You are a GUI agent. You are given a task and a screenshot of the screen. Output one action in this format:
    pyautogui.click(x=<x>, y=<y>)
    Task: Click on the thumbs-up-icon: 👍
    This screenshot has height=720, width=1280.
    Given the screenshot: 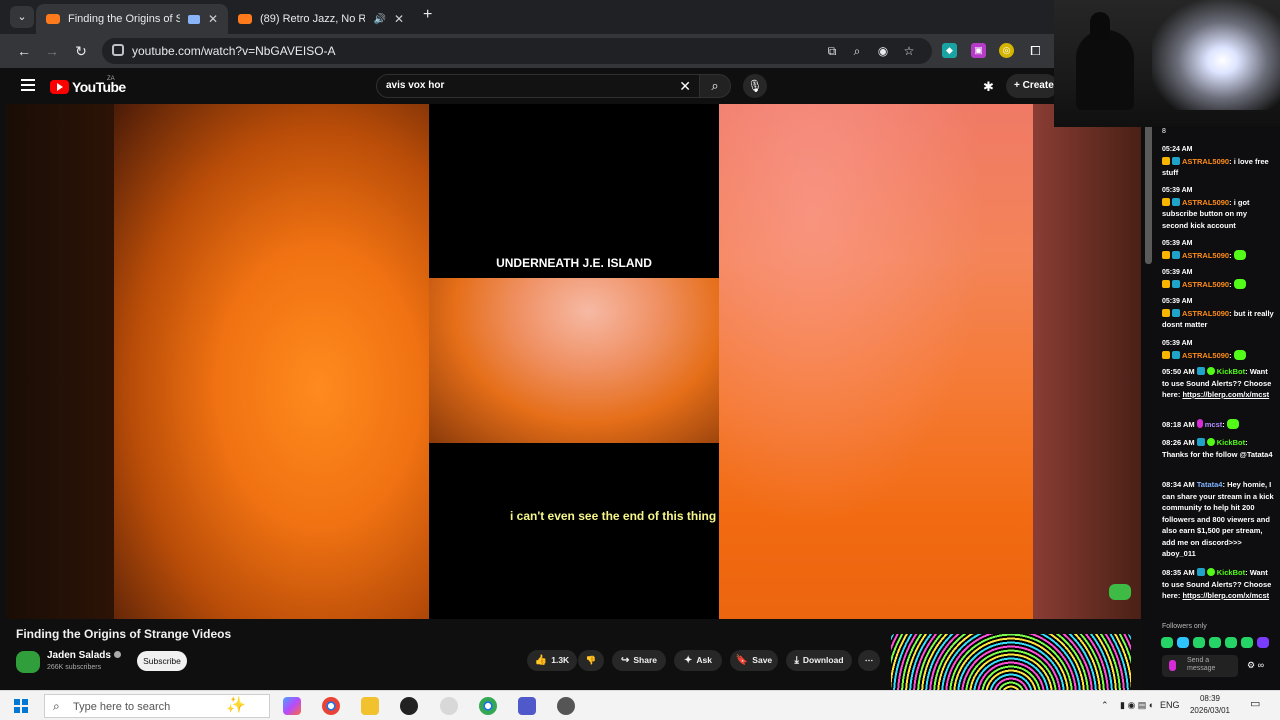 What is the action you would take?
    pyautogui.click(x=541, y=660)
    